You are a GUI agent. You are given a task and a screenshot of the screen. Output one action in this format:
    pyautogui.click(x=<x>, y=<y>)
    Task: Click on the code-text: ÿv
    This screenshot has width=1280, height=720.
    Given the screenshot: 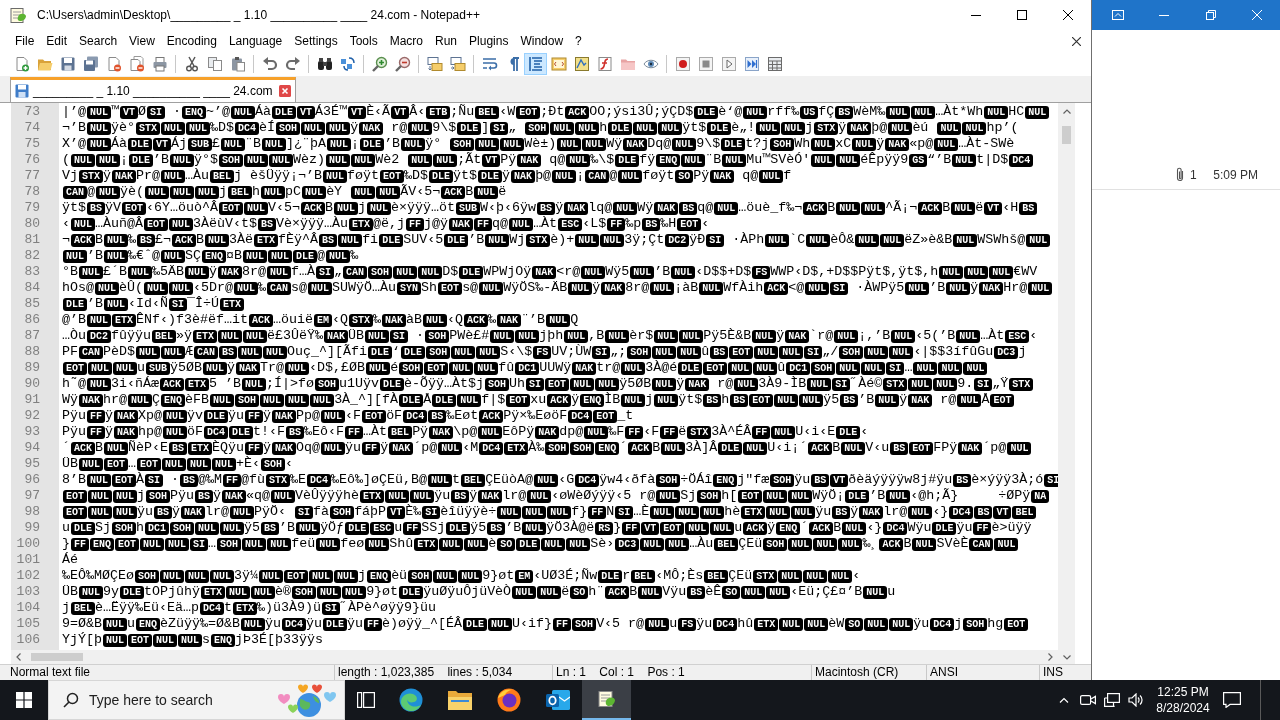 What is the action you would take?
    pyautogui.click(x=195, y=416)
    